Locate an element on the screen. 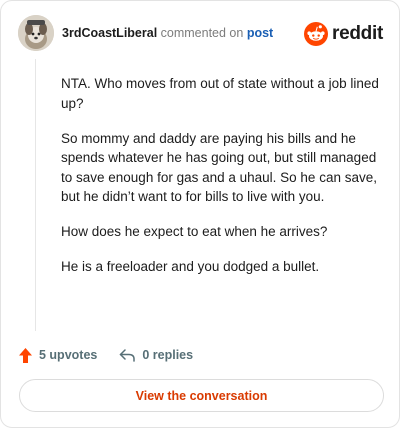  user-avatar is located at coordinates (36, 33).